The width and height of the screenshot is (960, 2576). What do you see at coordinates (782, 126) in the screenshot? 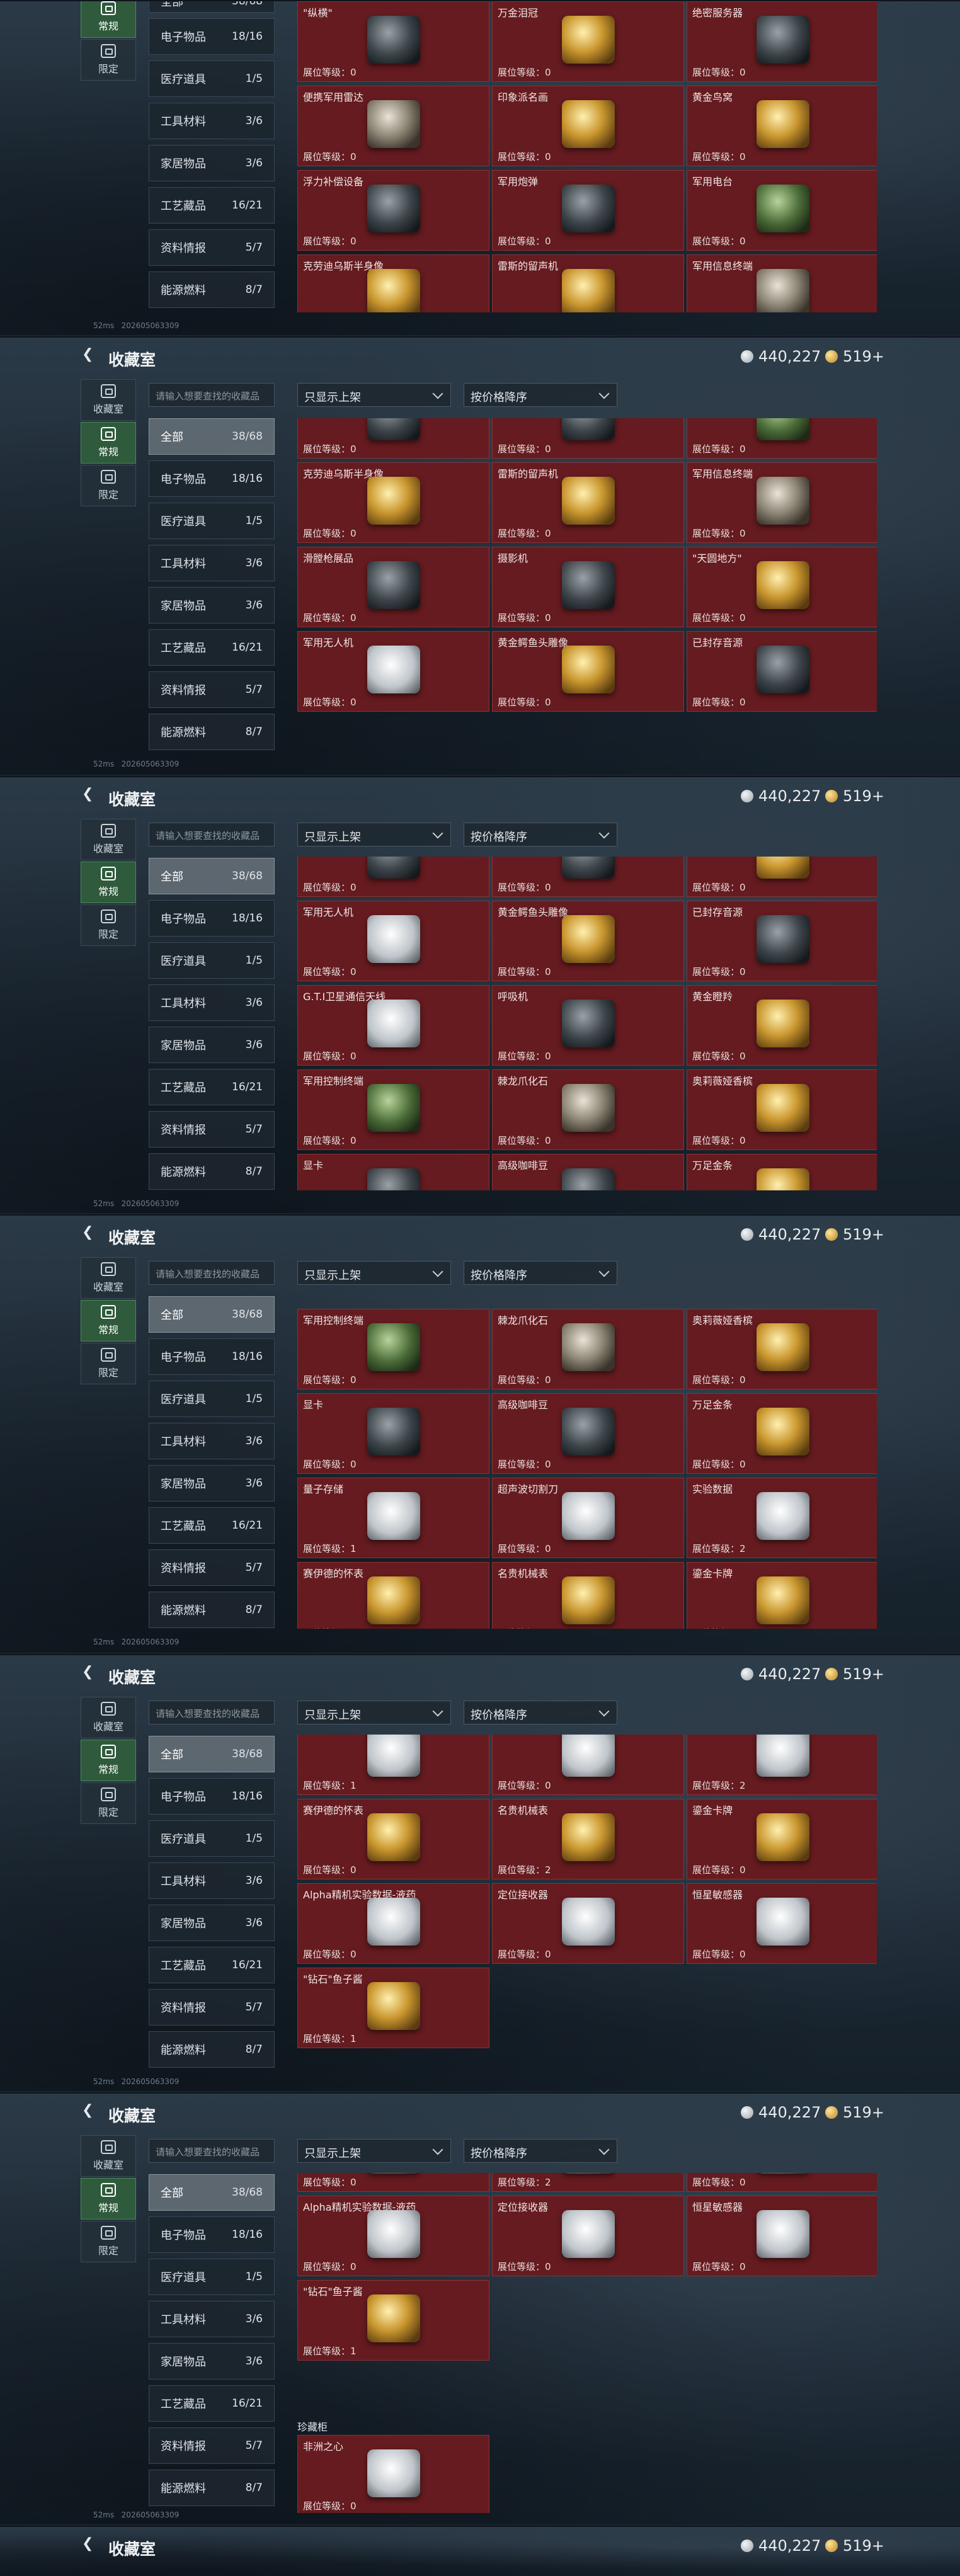
I see `item-card: 黄金鸟窝 展位等级：0` at bounding box center [782, 126].